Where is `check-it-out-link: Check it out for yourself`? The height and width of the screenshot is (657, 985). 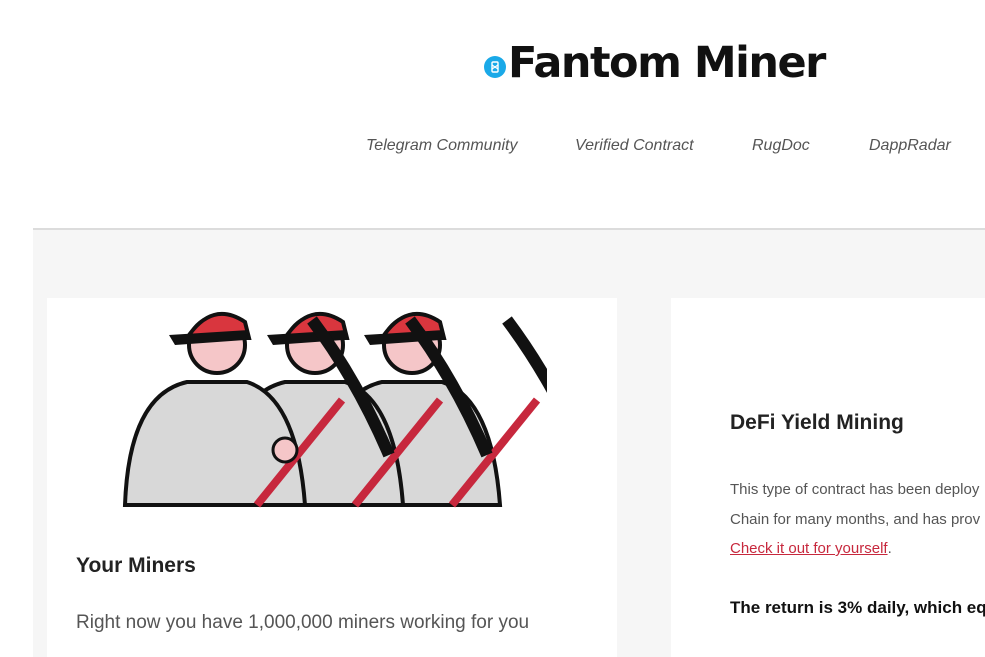
check-it-out-link: Check it out for yourself is located at coordinates (809, 548).